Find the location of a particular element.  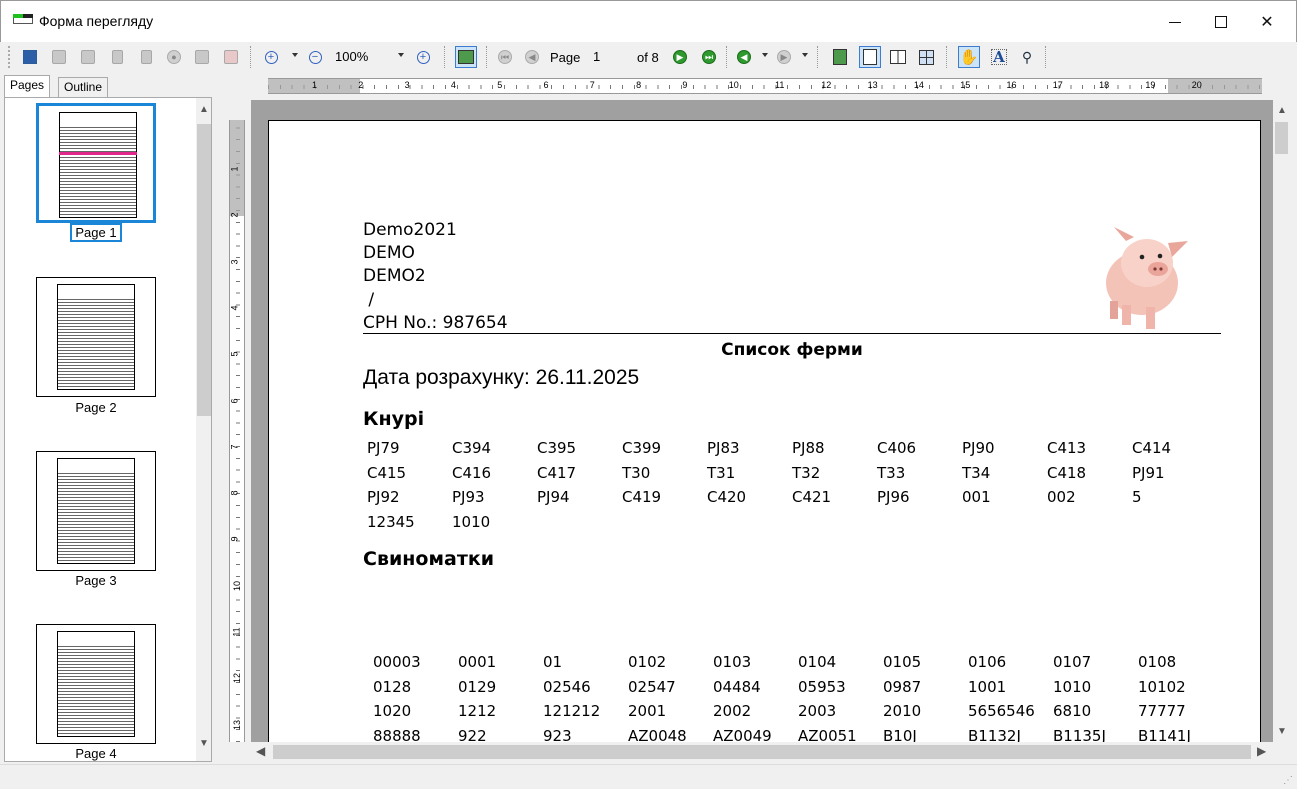

animal-id: 001 is located at coordinates (976, 497).